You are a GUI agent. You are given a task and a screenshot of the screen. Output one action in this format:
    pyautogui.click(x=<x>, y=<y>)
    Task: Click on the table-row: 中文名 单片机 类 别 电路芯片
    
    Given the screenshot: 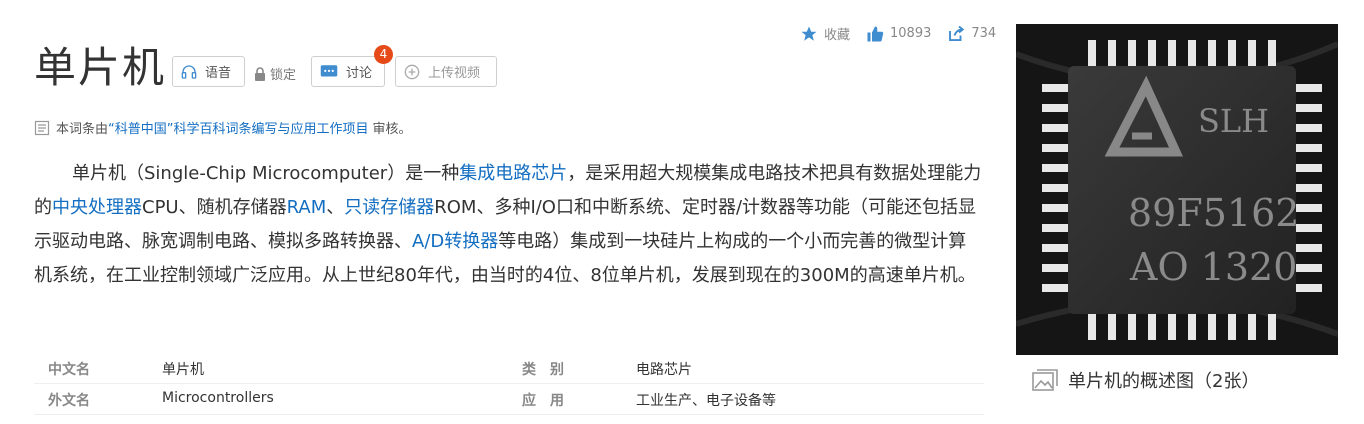 What is the action you would take?
    pyautogui.click(x=509, y=368)
    